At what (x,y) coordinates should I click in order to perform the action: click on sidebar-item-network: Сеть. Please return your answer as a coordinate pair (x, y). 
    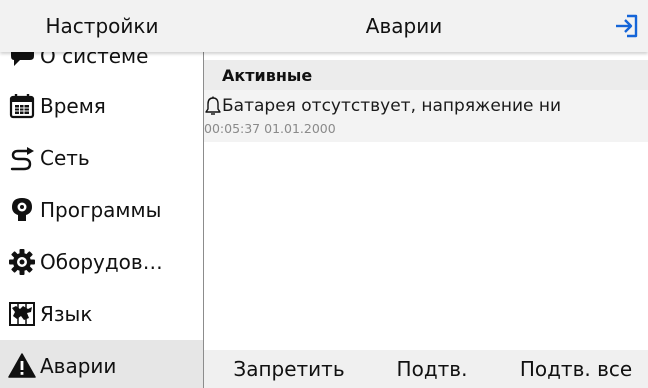
    Looking at the image, I should click on (101, 158).